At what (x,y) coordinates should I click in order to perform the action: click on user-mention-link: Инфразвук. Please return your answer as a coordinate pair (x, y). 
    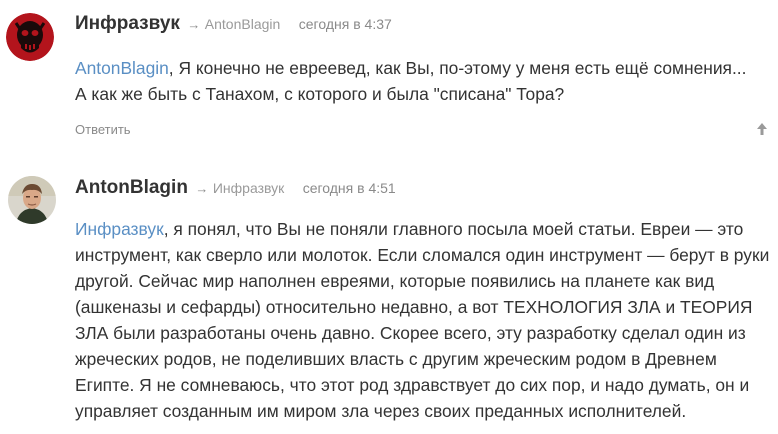
    Looking at the image, I should click on (119, 229).